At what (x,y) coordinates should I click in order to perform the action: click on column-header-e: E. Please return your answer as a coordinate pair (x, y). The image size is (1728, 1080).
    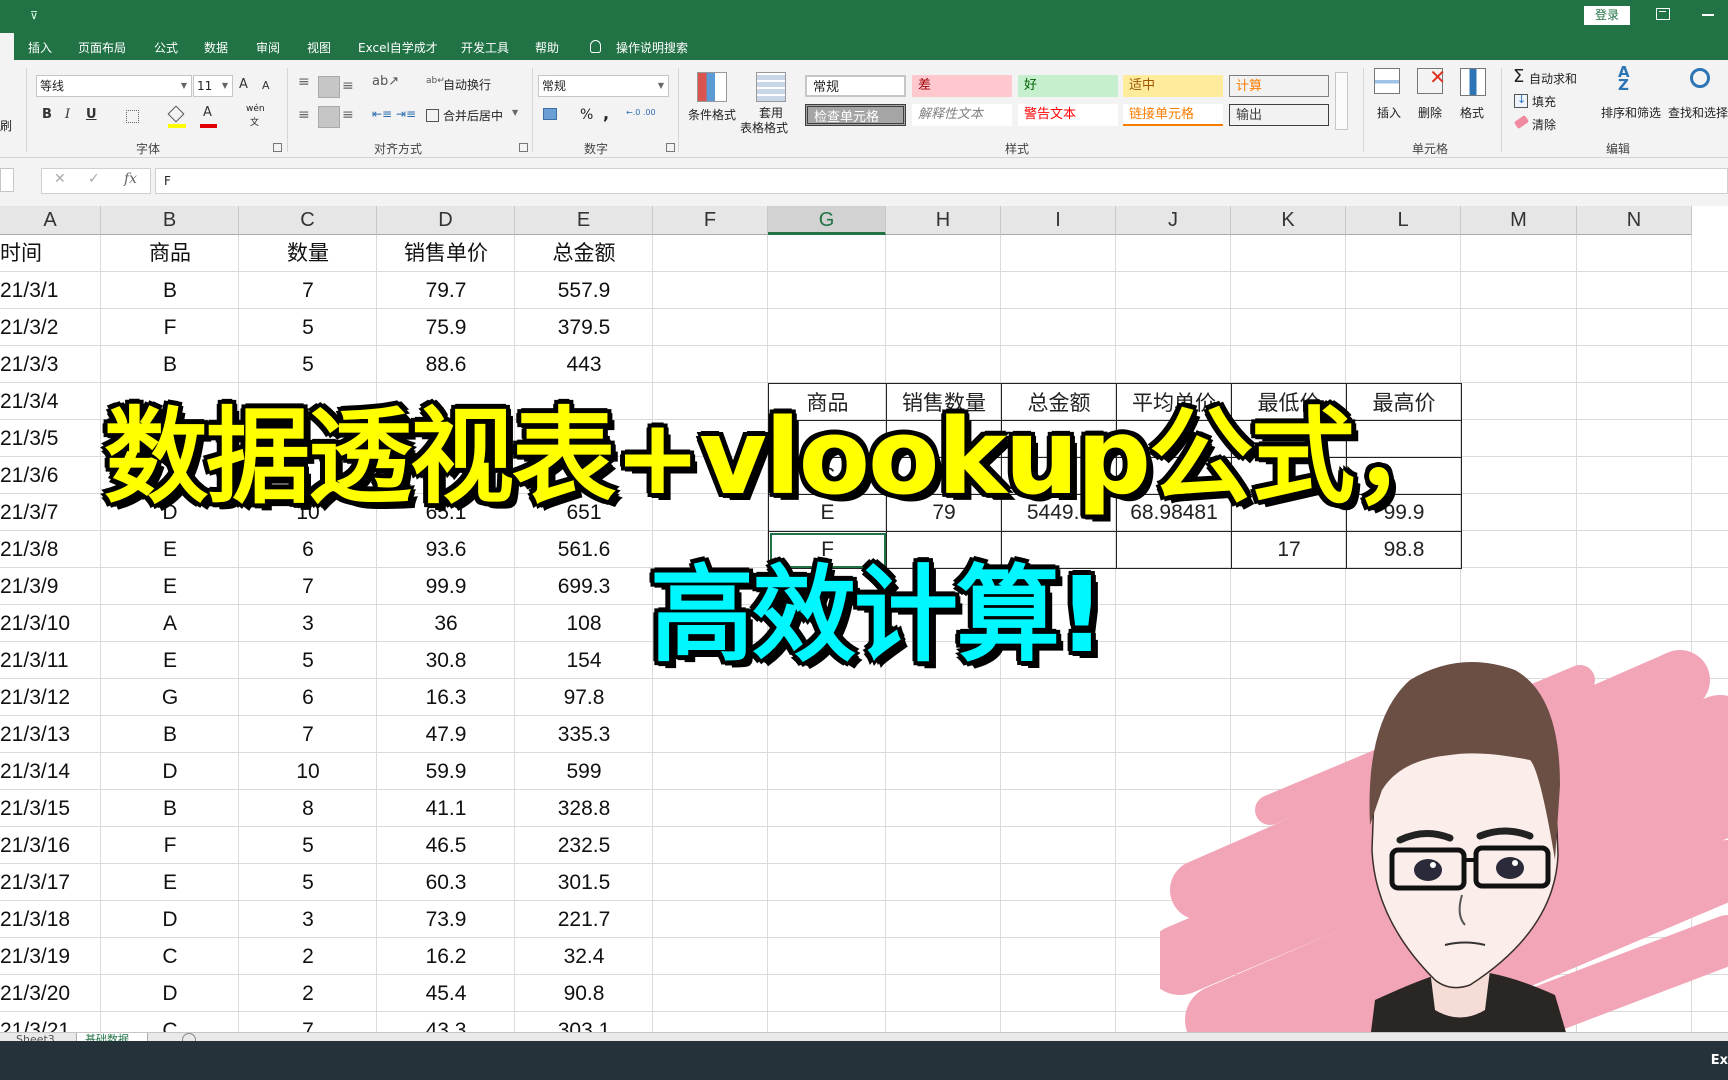
    Looking at the image, I should click on (584, 220).